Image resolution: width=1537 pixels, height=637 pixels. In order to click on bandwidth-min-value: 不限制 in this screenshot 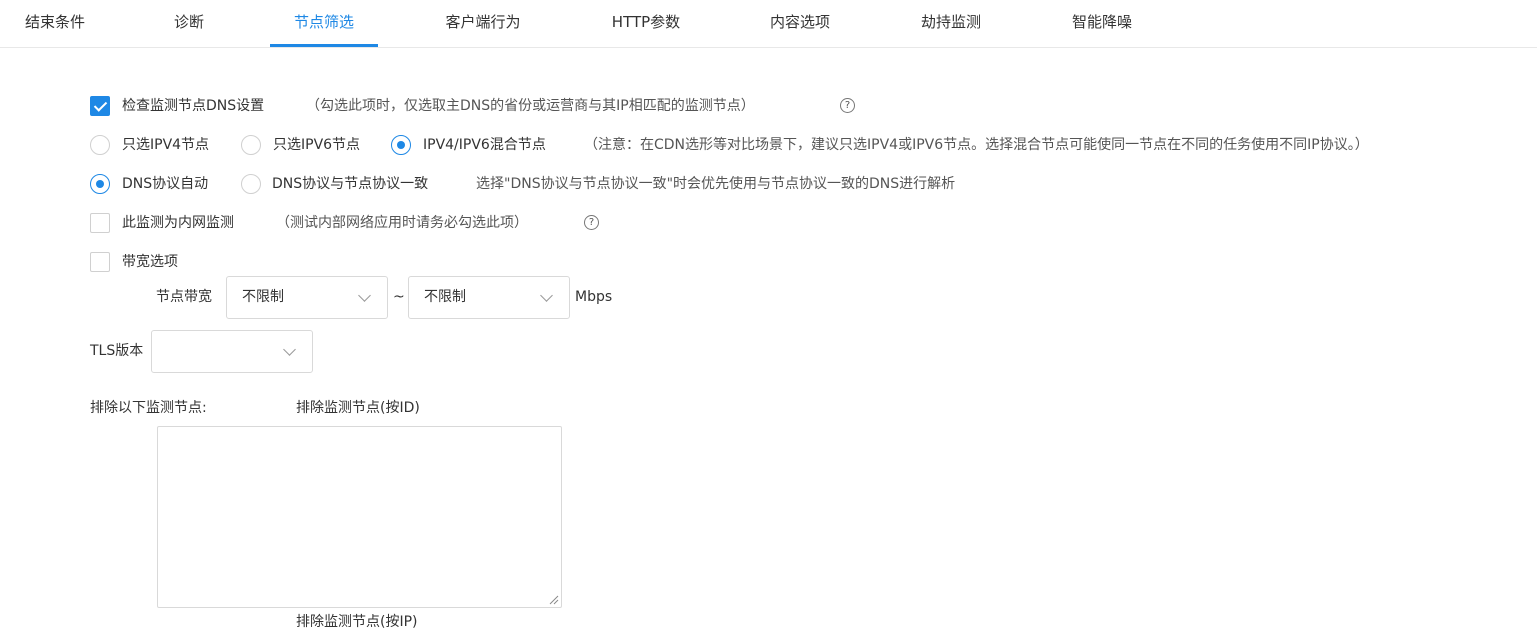, I will do `click(263, 297)`.